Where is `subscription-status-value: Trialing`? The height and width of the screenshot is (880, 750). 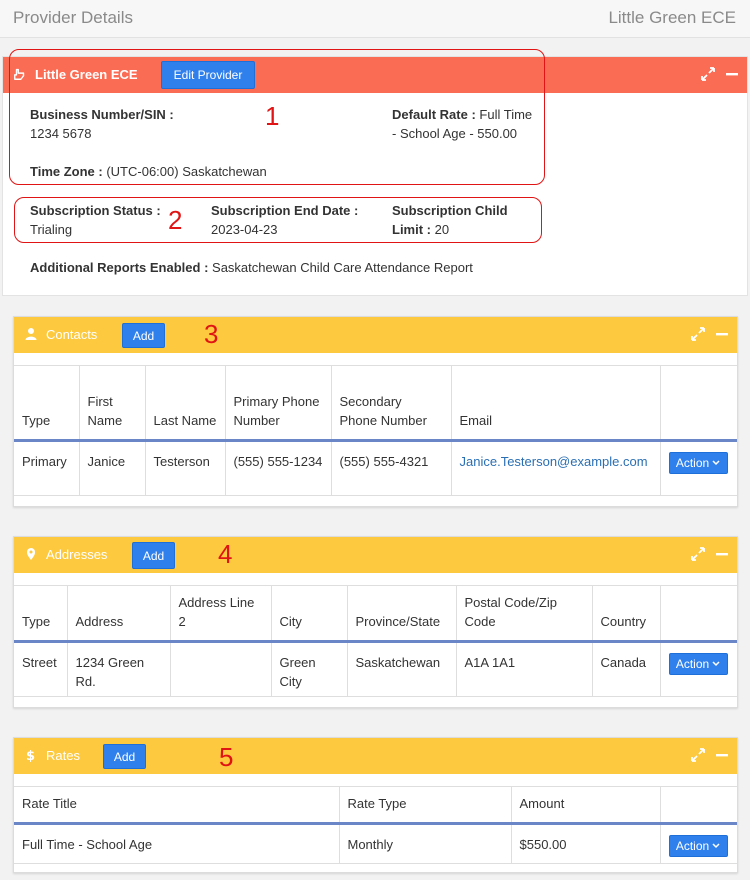
subscription-status-value: Trialing is located at coordinates (51, 229).